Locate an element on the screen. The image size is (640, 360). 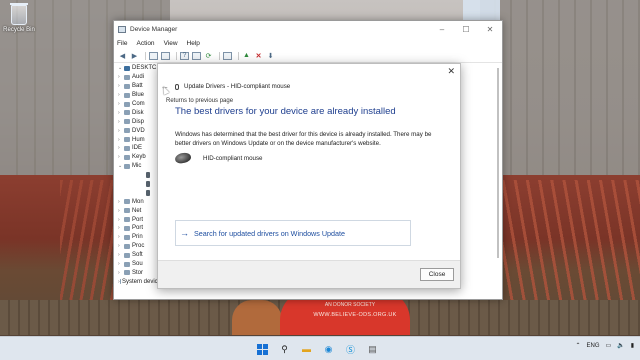
dialog-title: Update Drivers - HID-compliant mouse is located at coordinates (237, 86).